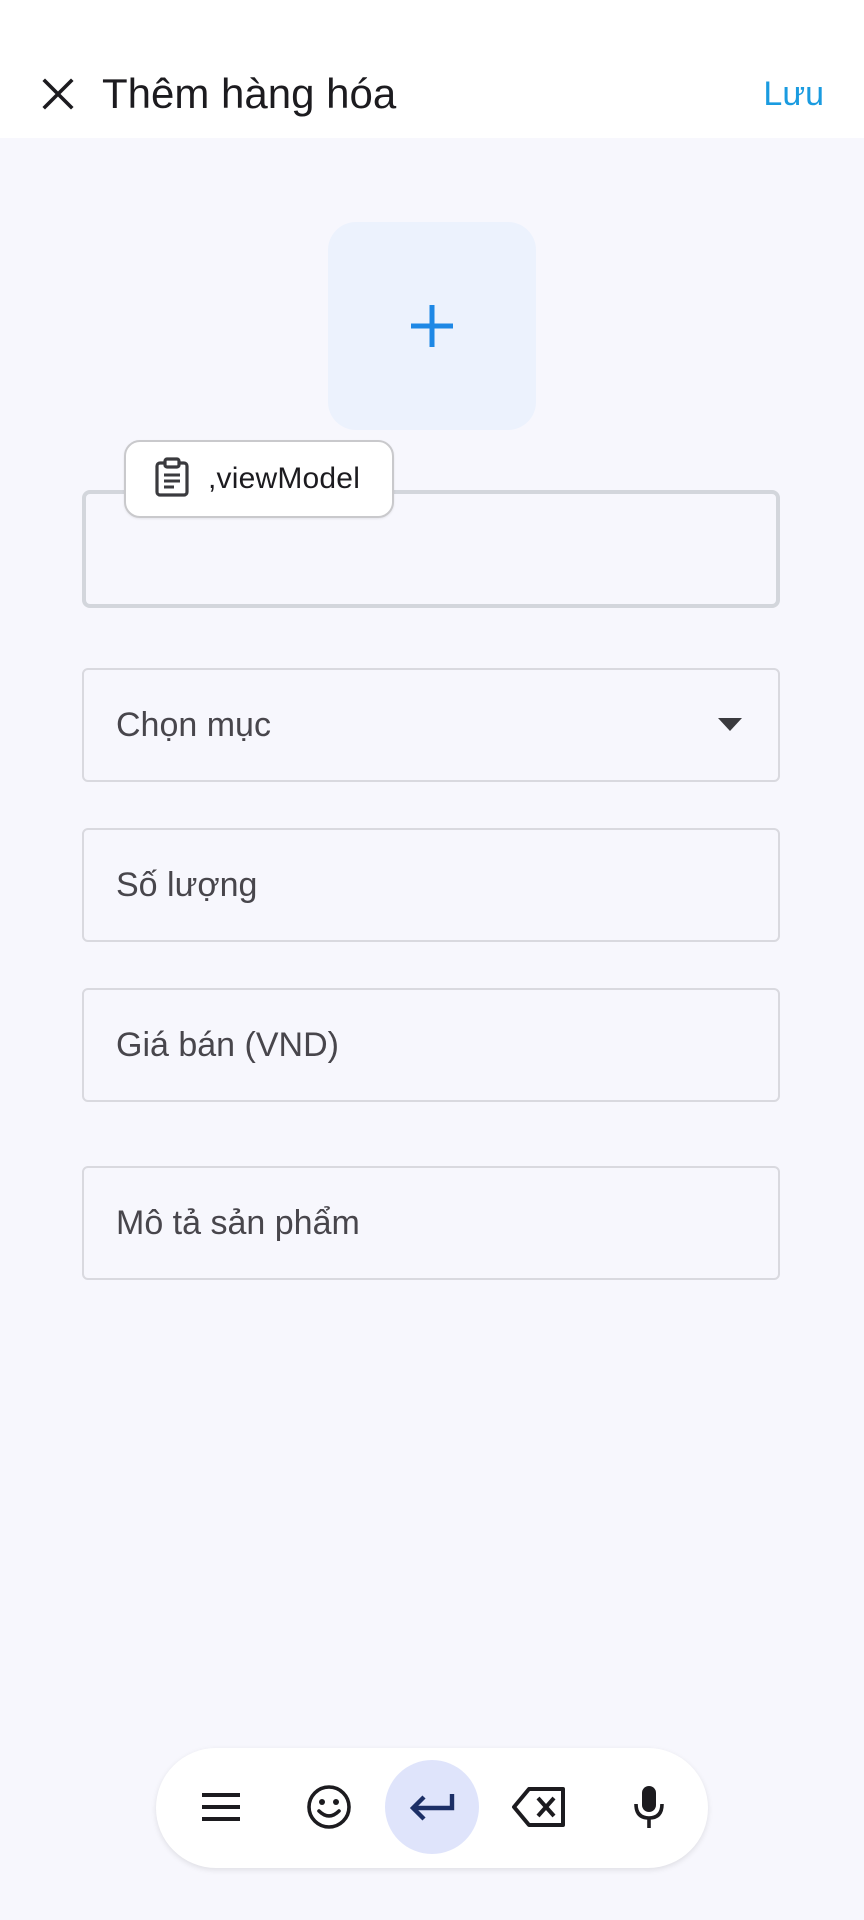  I want to click on quantity-placeholder: Số lượng, so click(187, 884).